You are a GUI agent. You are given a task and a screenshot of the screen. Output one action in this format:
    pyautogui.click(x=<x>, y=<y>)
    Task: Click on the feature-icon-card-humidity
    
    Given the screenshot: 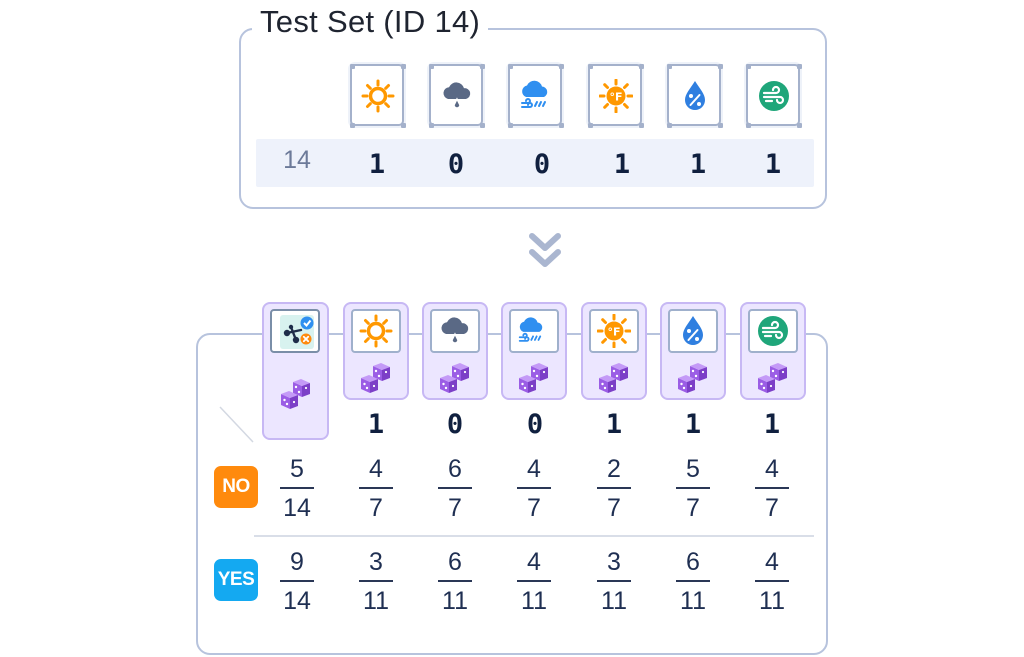 What is the action you would take?
    pyautogui.click(x=693, y=331)
    